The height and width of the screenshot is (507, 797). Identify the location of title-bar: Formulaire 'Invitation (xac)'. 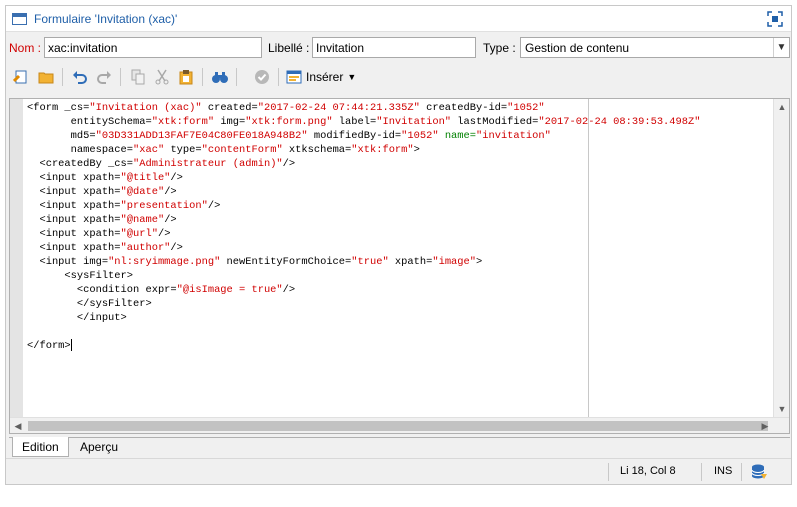
(398, 19).